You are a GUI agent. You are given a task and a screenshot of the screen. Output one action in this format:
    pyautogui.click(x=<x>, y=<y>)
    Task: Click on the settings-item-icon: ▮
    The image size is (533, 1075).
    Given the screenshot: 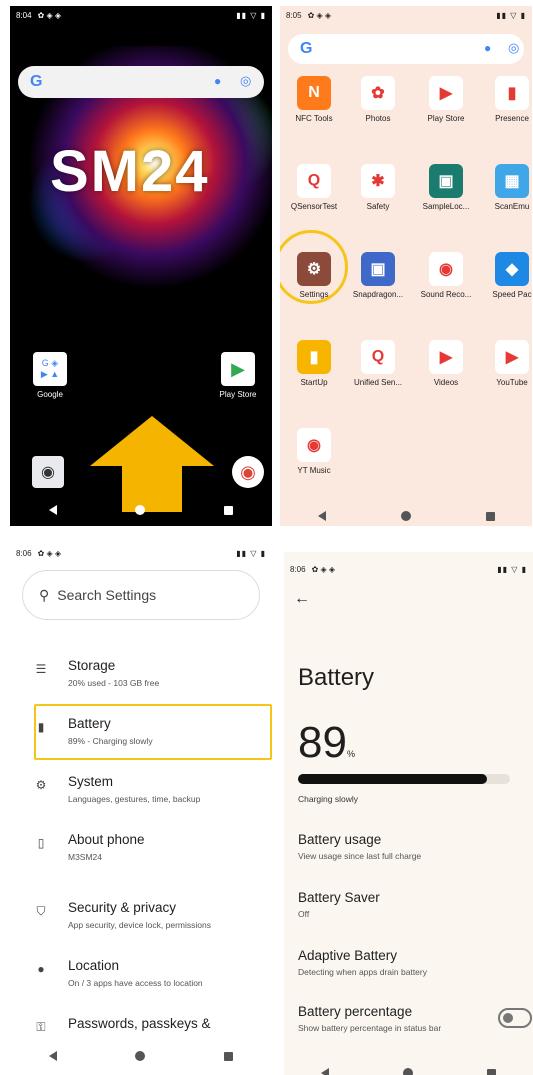 What is the action you would take?
    pyautogui.click(x=41, y=727)
    